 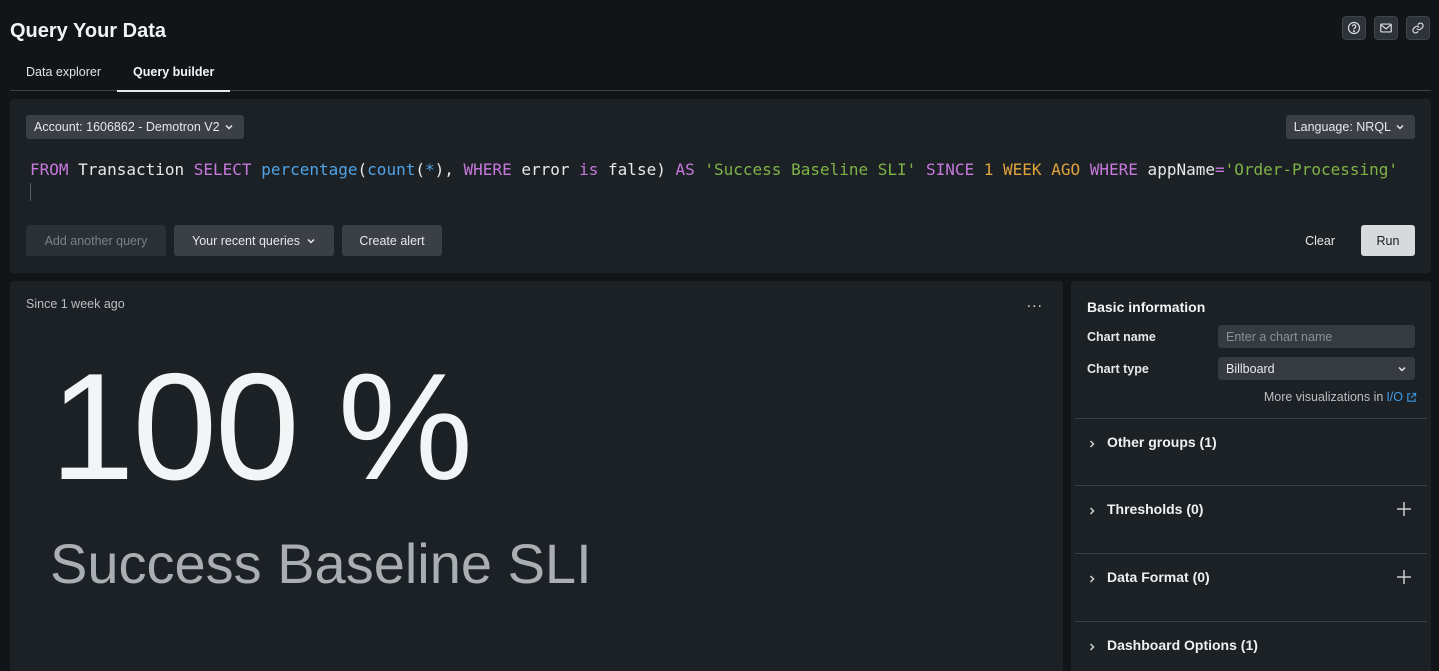 I want to click on clear-button: Clear, so click(x=1320, y=240).